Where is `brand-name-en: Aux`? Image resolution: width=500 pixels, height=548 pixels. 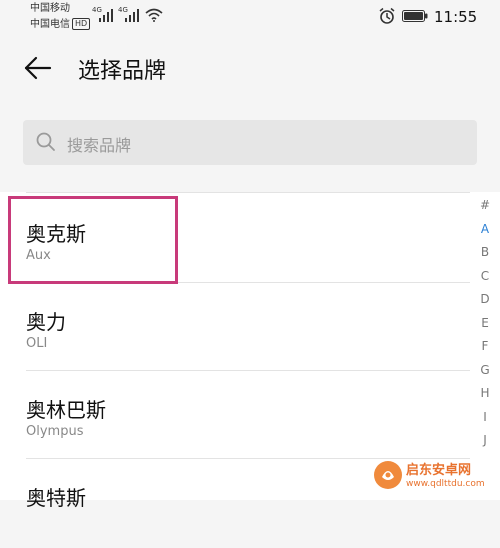 brand-name-en: Aux is located at coordinates (38, 255).